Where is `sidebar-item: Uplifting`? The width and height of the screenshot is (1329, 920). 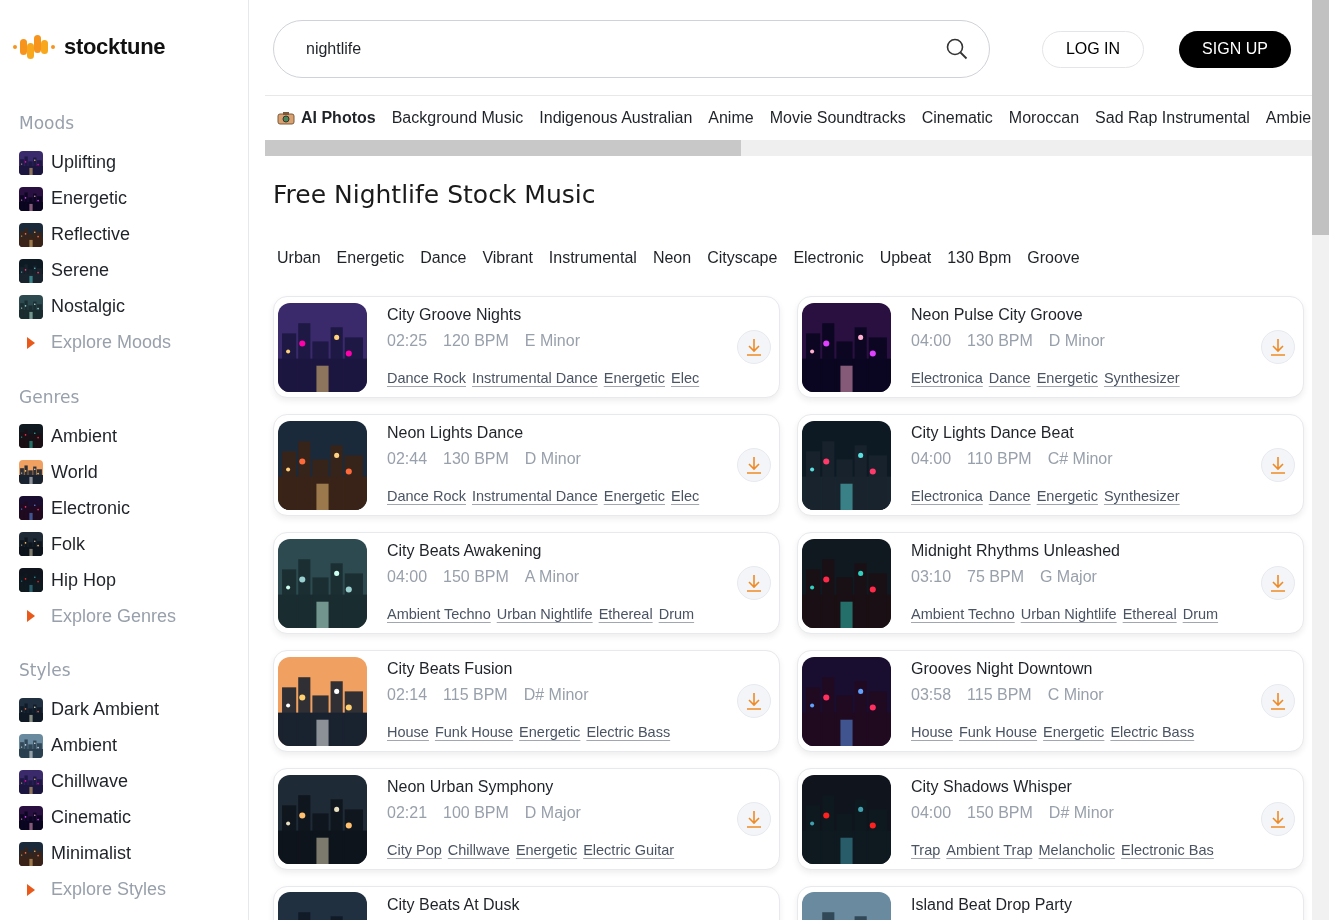
sidebar-item: Uplifting is located at coordinates (130, 162).